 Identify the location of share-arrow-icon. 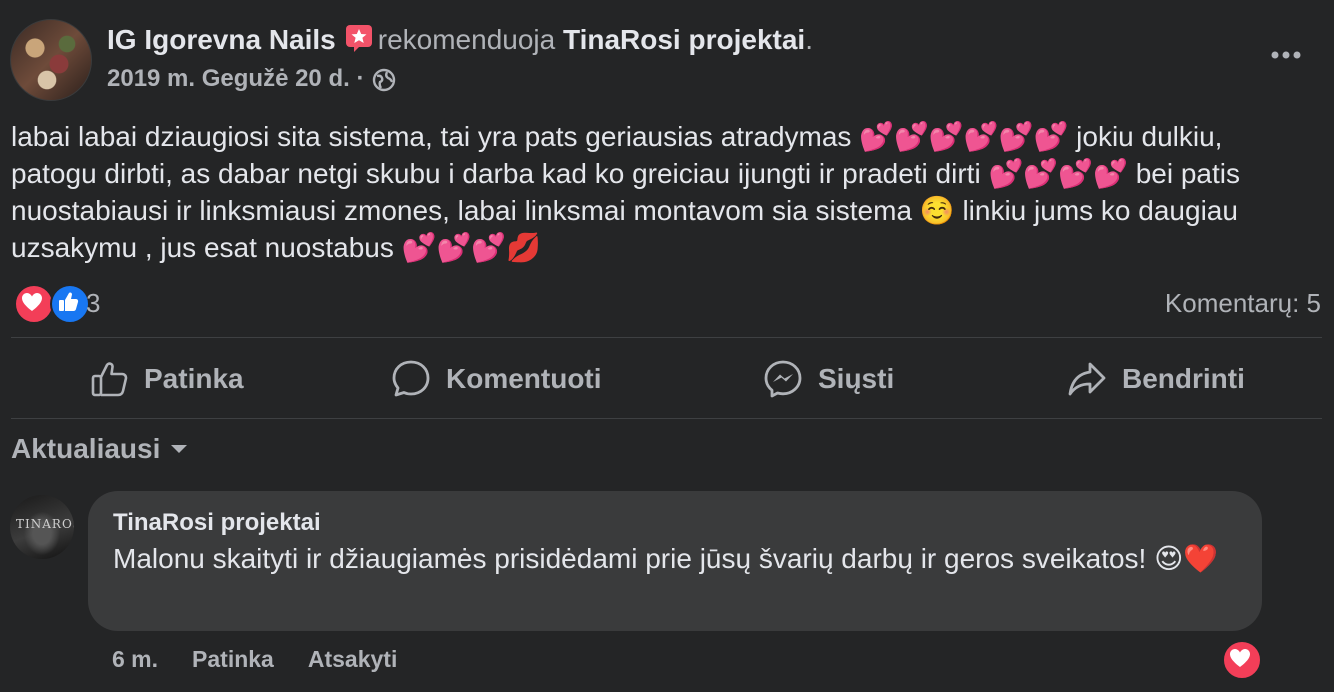
(1087, 379).